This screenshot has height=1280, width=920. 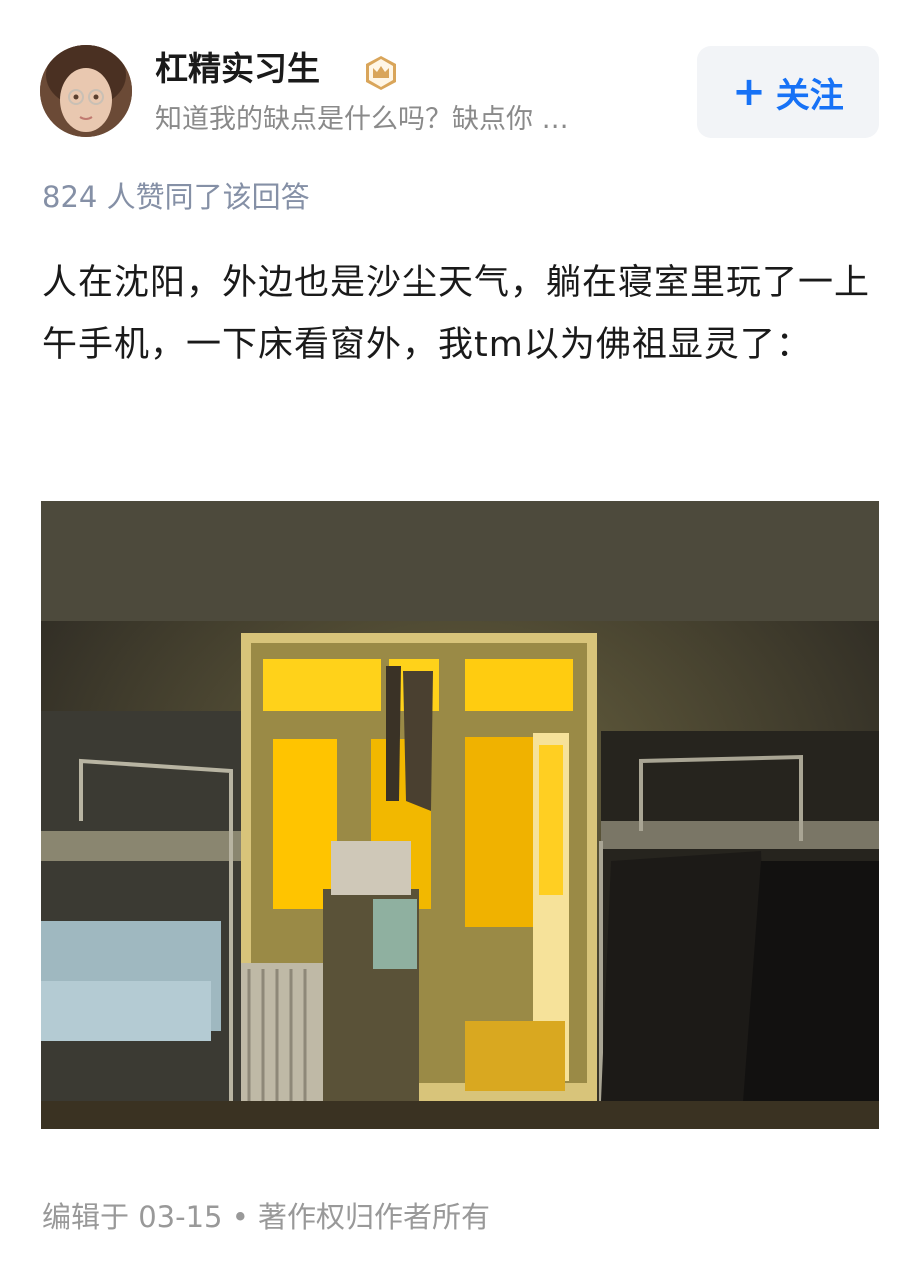 I want to click on crown-badge-icon, so click(x=381, y=73).